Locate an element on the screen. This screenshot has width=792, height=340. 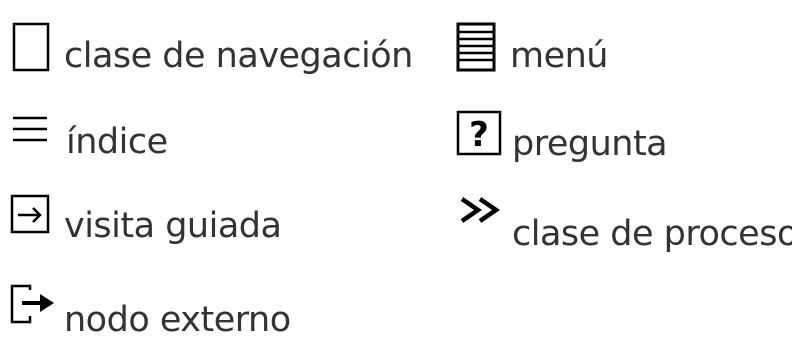
menu-icon is located at coordinates (476, 47).